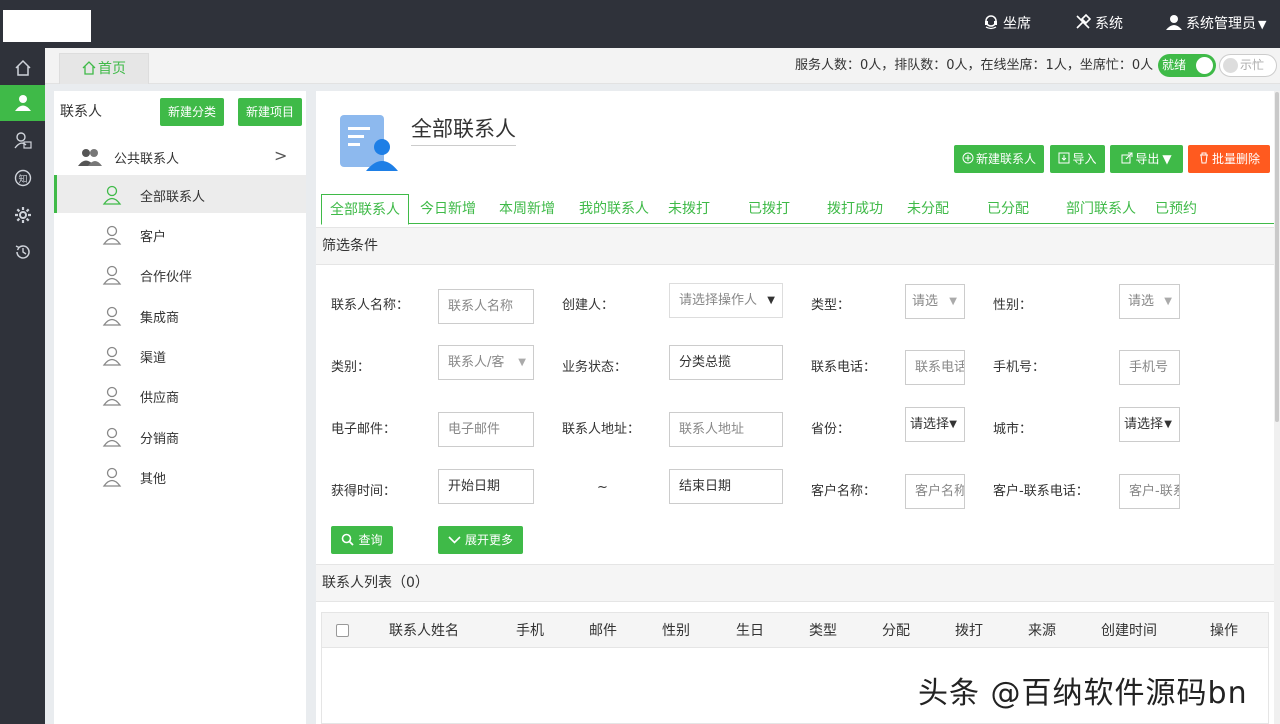 The width and height of the screenshot is (1280, 724). What do you see at coordinates (180, 355) in the screenshot?
I see `sidebar-item-category: 渠道` at bounding box center [180, 355].